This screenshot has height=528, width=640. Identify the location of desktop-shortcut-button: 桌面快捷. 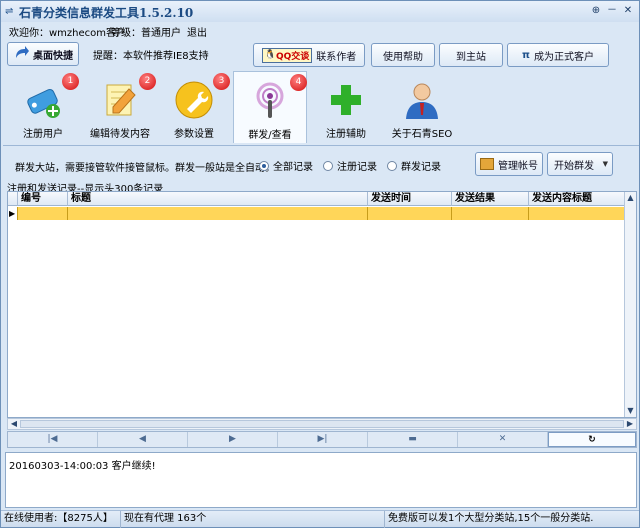
(43, 54).